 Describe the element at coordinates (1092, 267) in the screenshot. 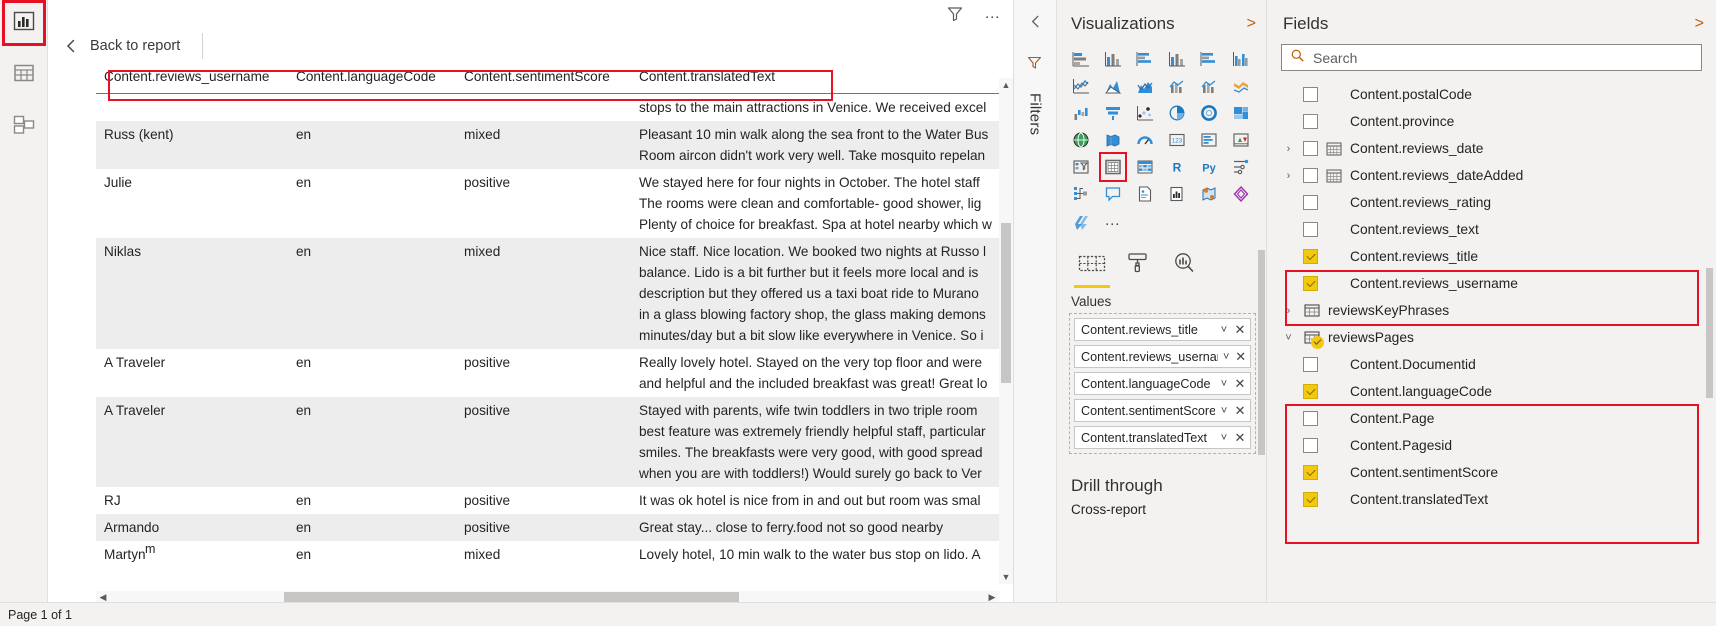

I see `fields-well-tab` at that location.